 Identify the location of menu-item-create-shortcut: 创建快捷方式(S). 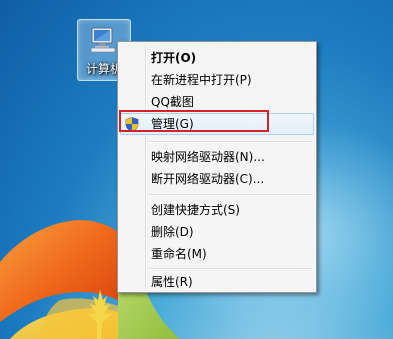
(217, 210).